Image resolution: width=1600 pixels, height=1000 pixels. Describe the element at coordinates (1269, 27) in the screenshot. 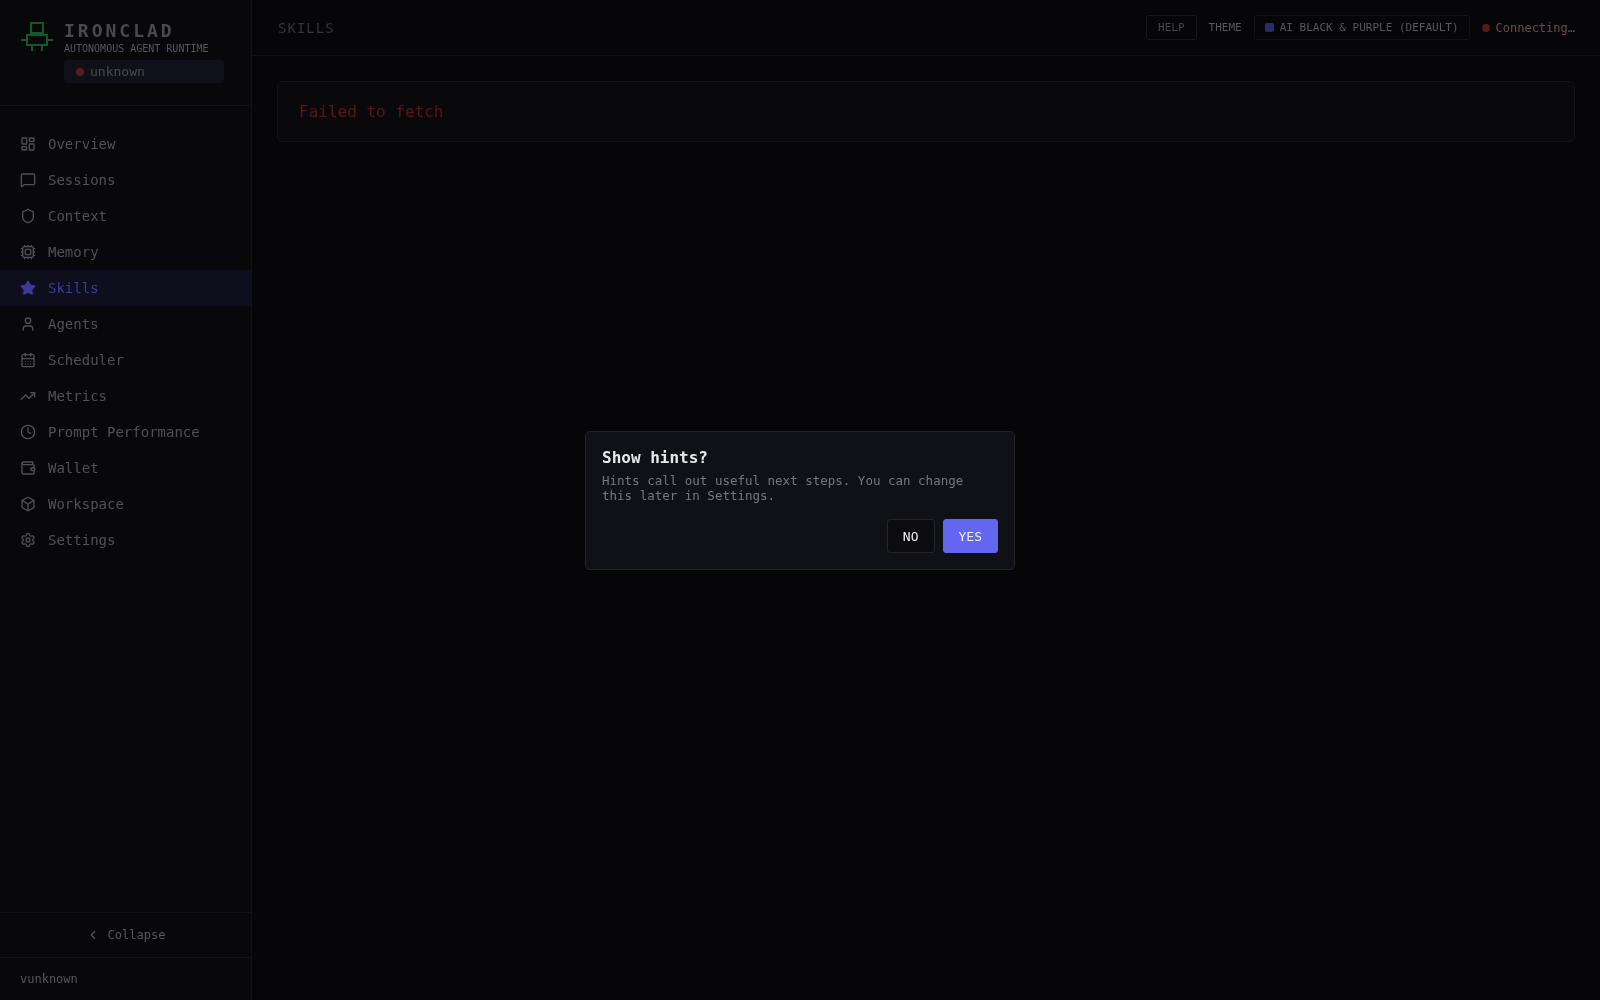

I see `swatch-icon` at that location.